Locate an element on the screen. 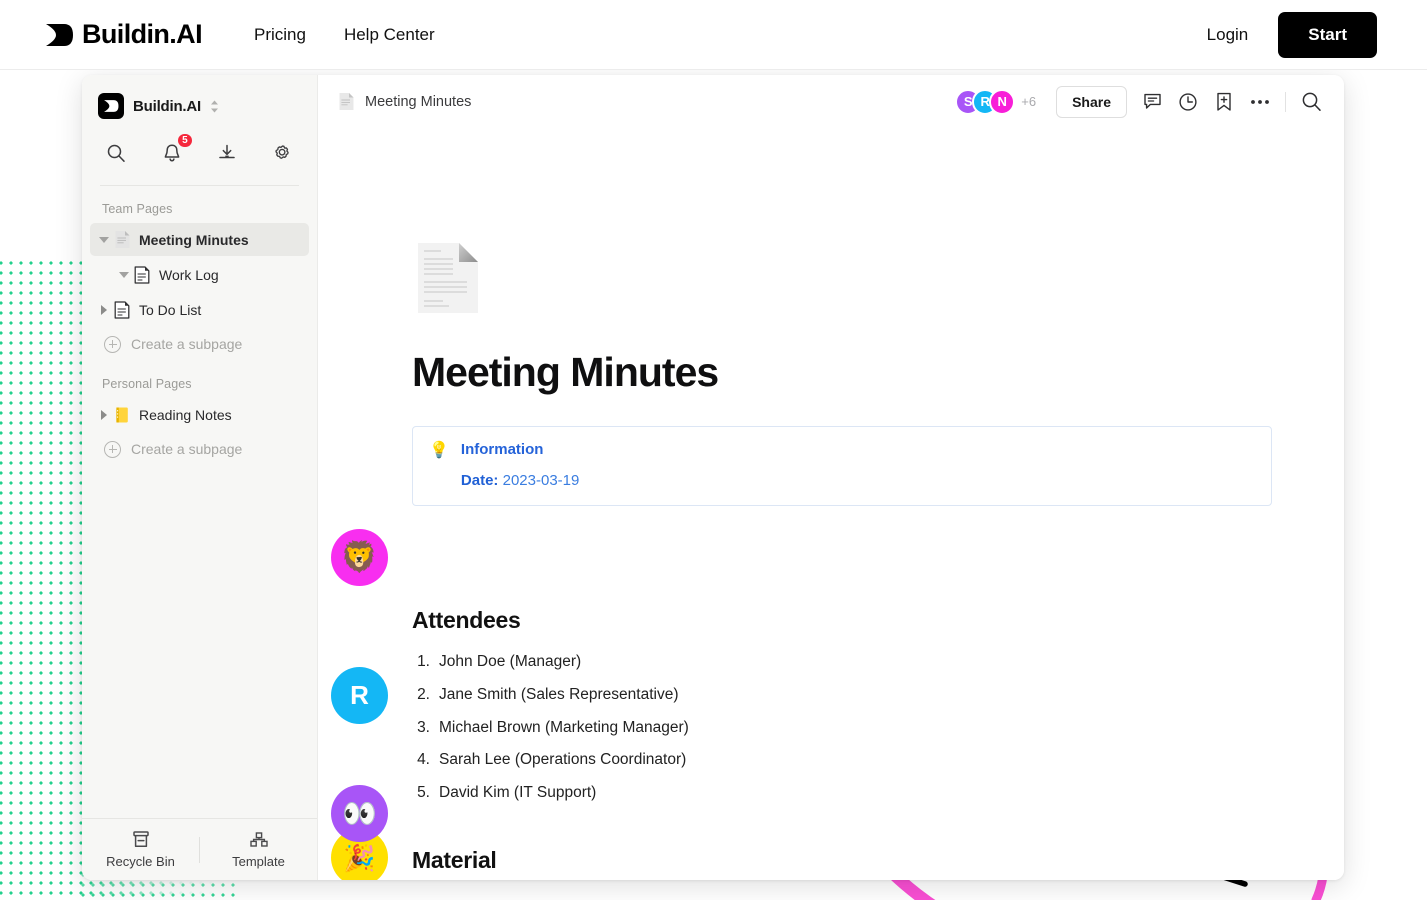 The height and width of the screenshot is (900, 1427). sidebar-item-work-log: Work Log is located at coordinates (199, 274).